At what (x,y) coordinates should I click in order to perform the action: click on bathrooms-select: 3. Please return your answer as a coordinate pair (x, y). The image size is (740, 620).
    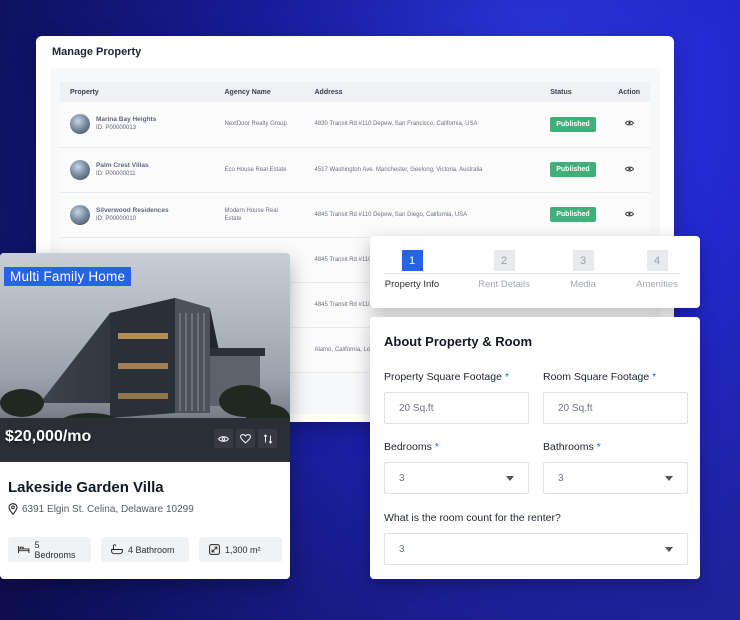
    Looking at the image, I should click on (615, 478).